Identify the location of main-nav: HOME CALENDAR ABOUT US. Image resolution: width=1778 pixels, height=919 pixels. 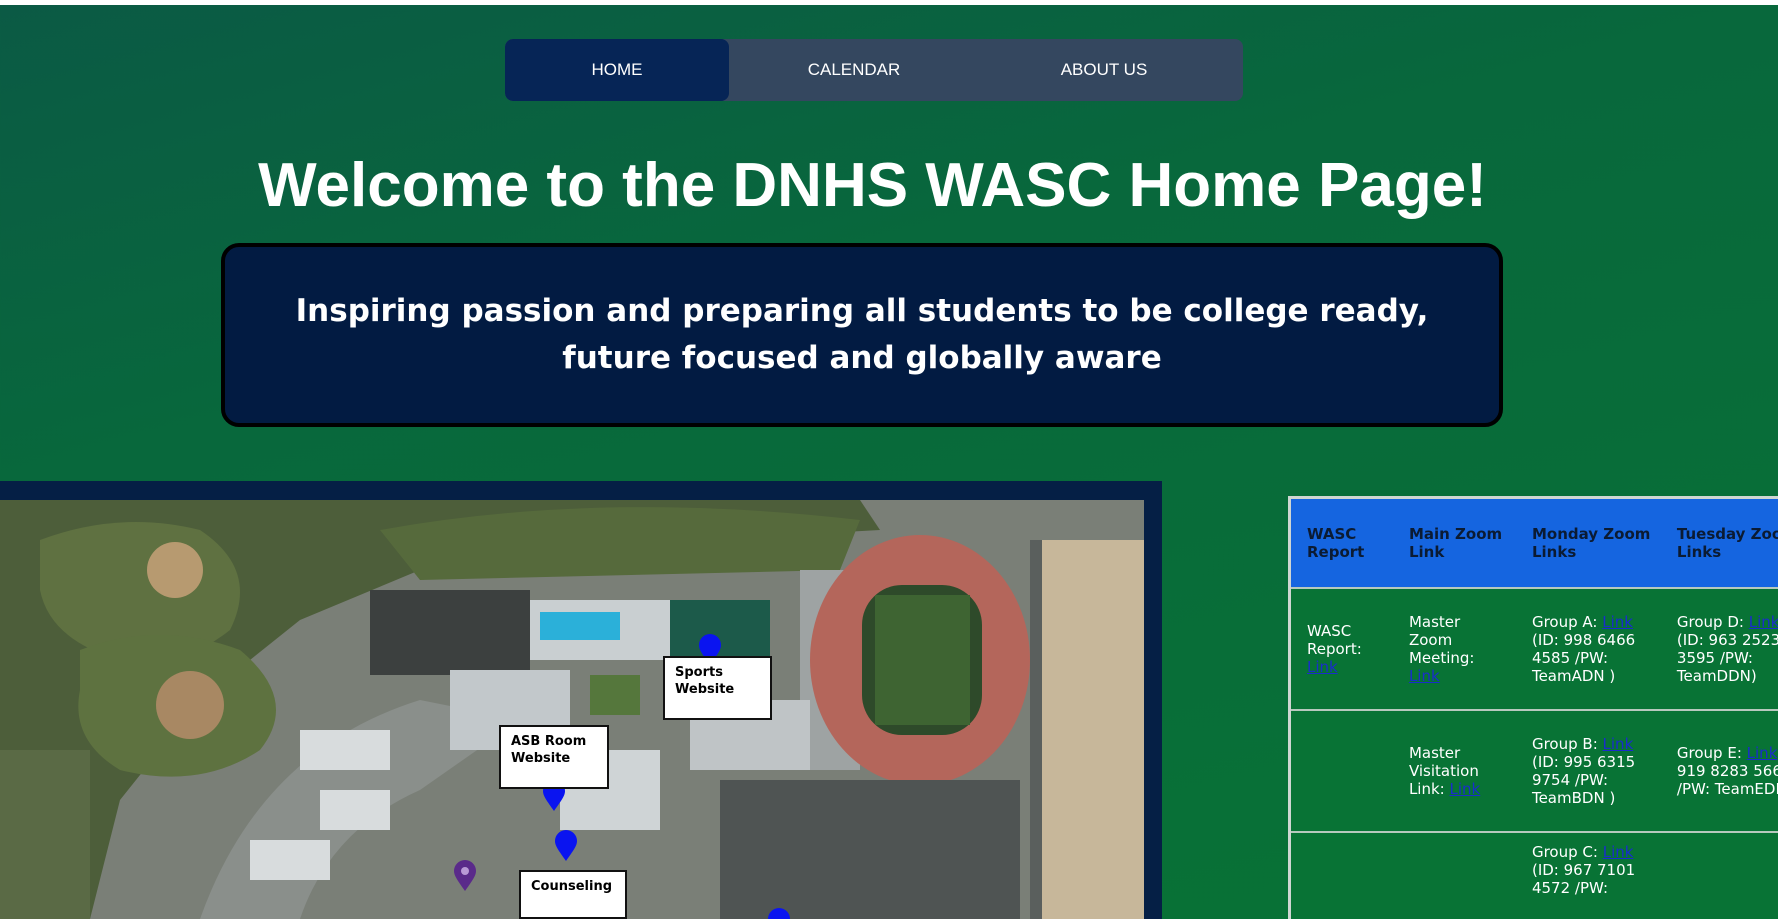
(874, 70).